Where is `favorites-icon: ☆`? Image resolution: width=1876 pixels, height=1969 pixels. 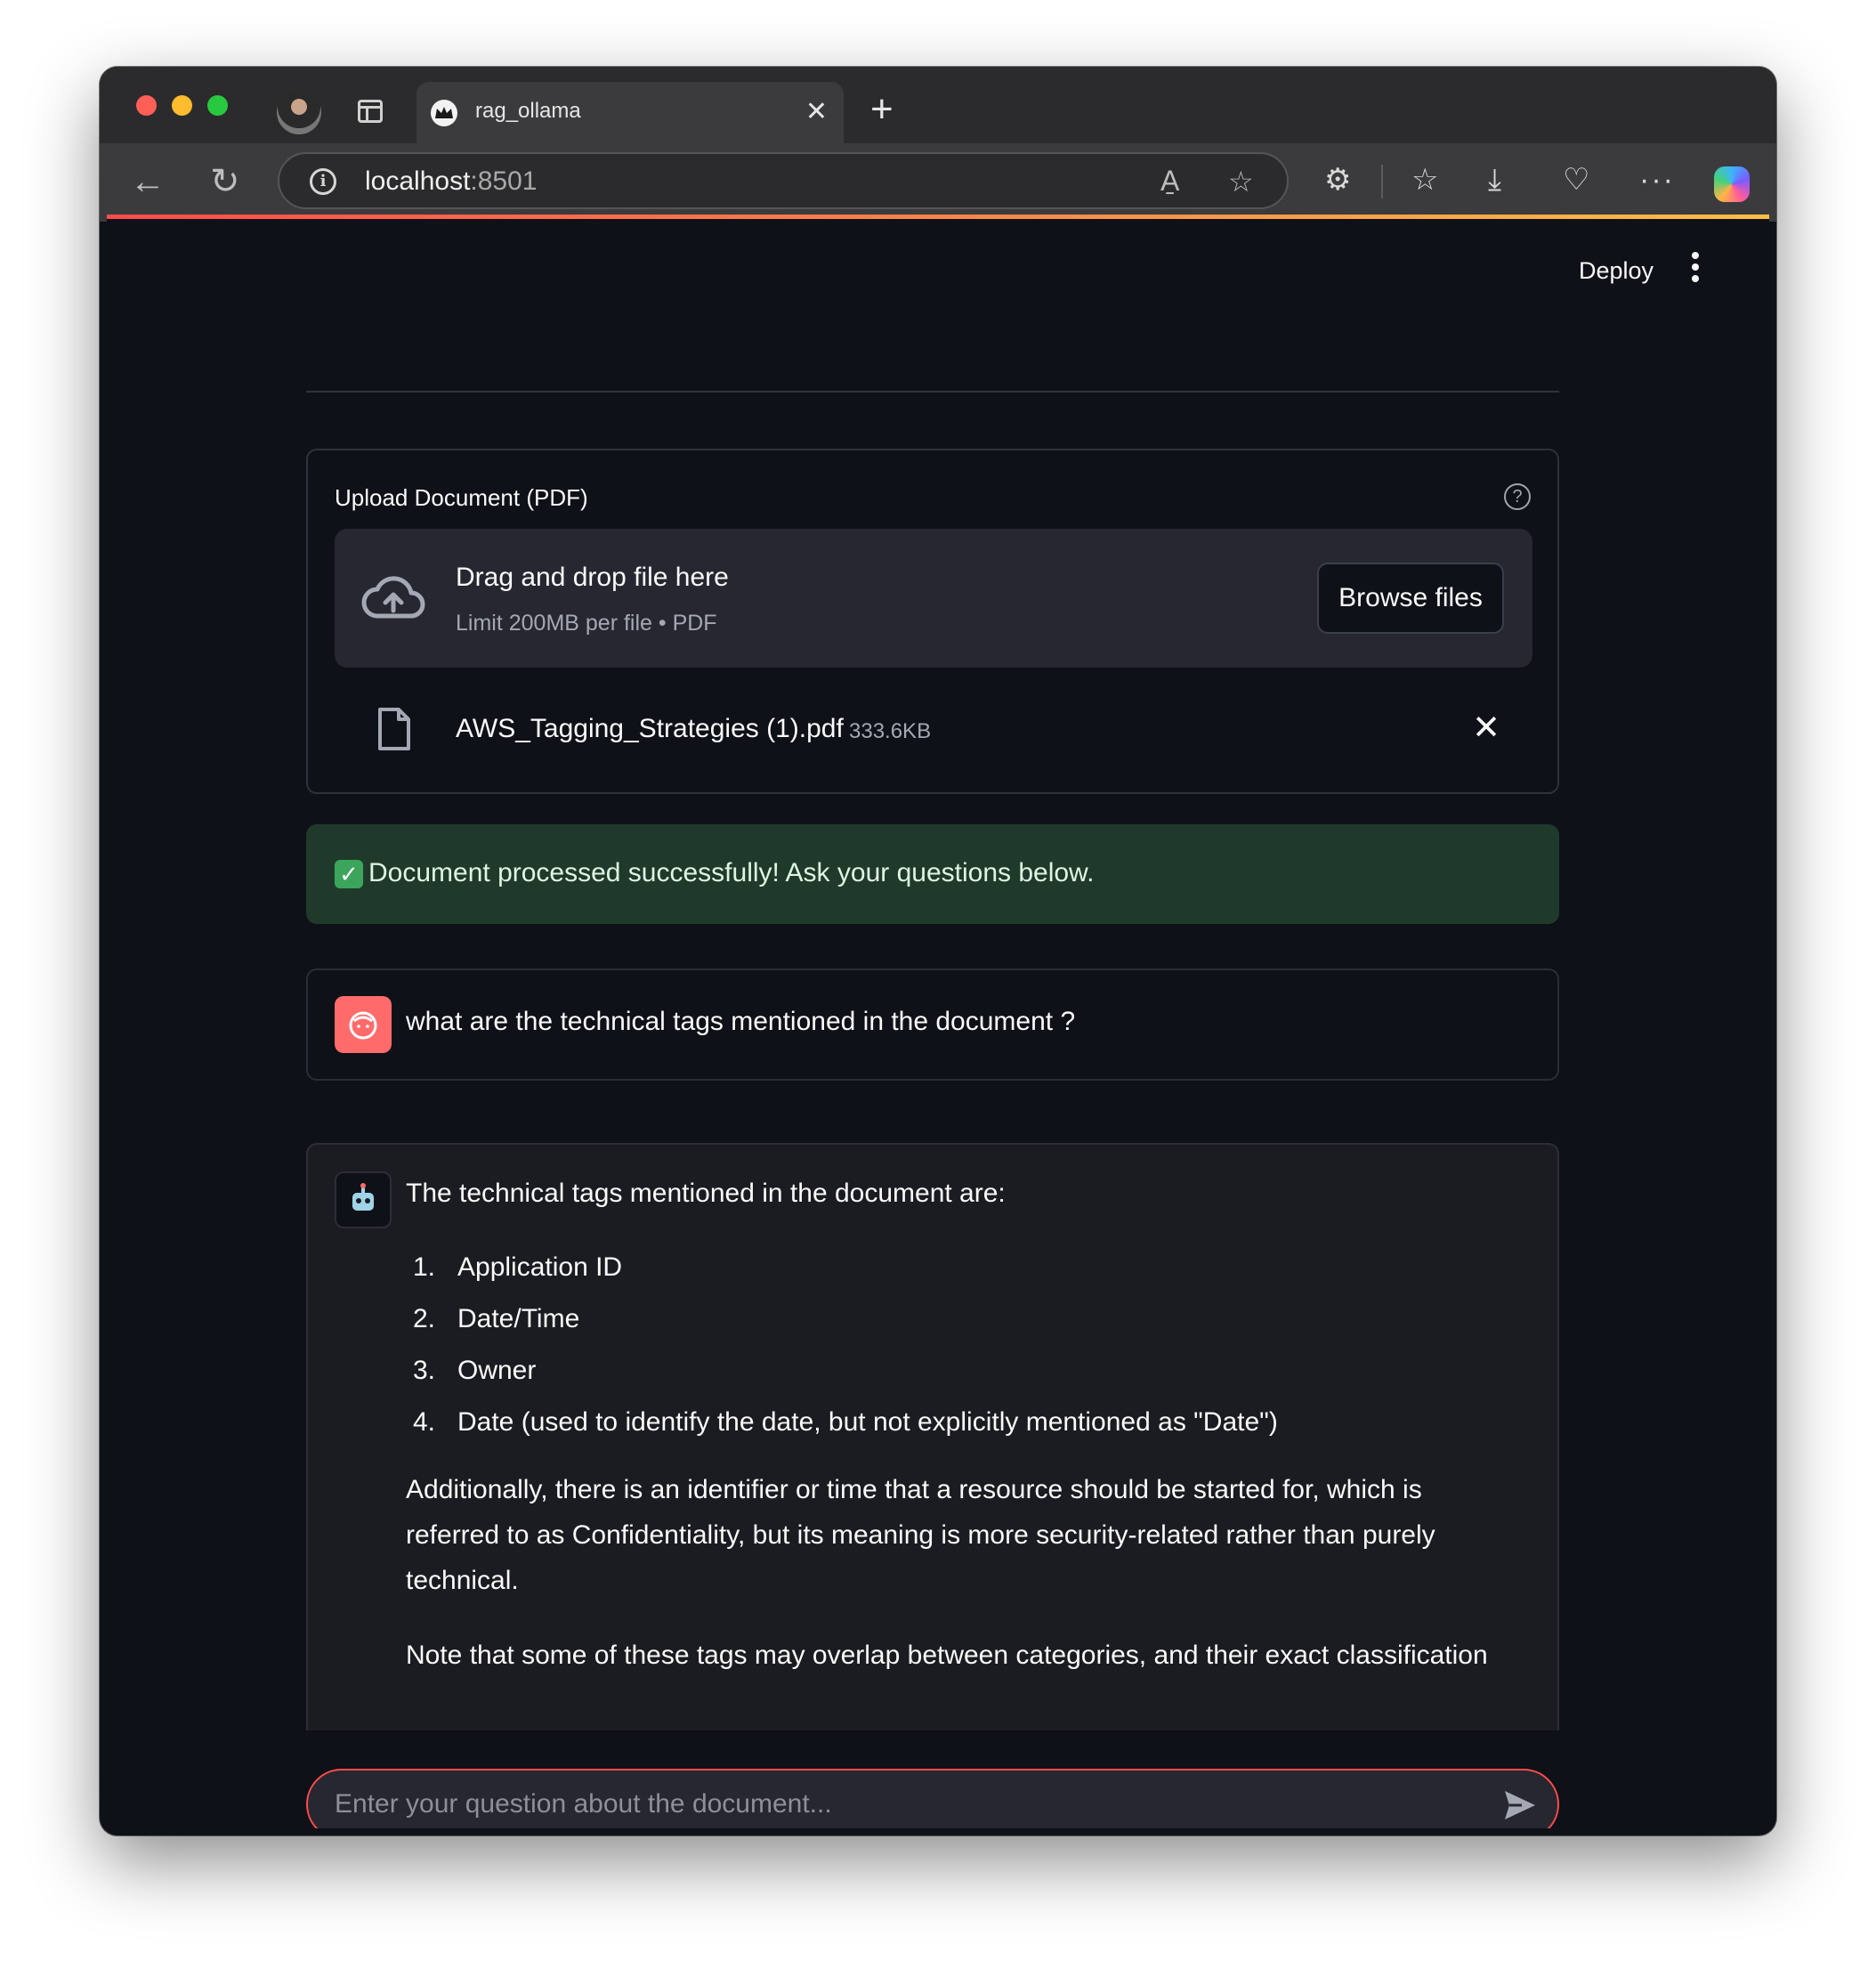
favorites-icon: ☆ is located at coordinates (1424, 180).